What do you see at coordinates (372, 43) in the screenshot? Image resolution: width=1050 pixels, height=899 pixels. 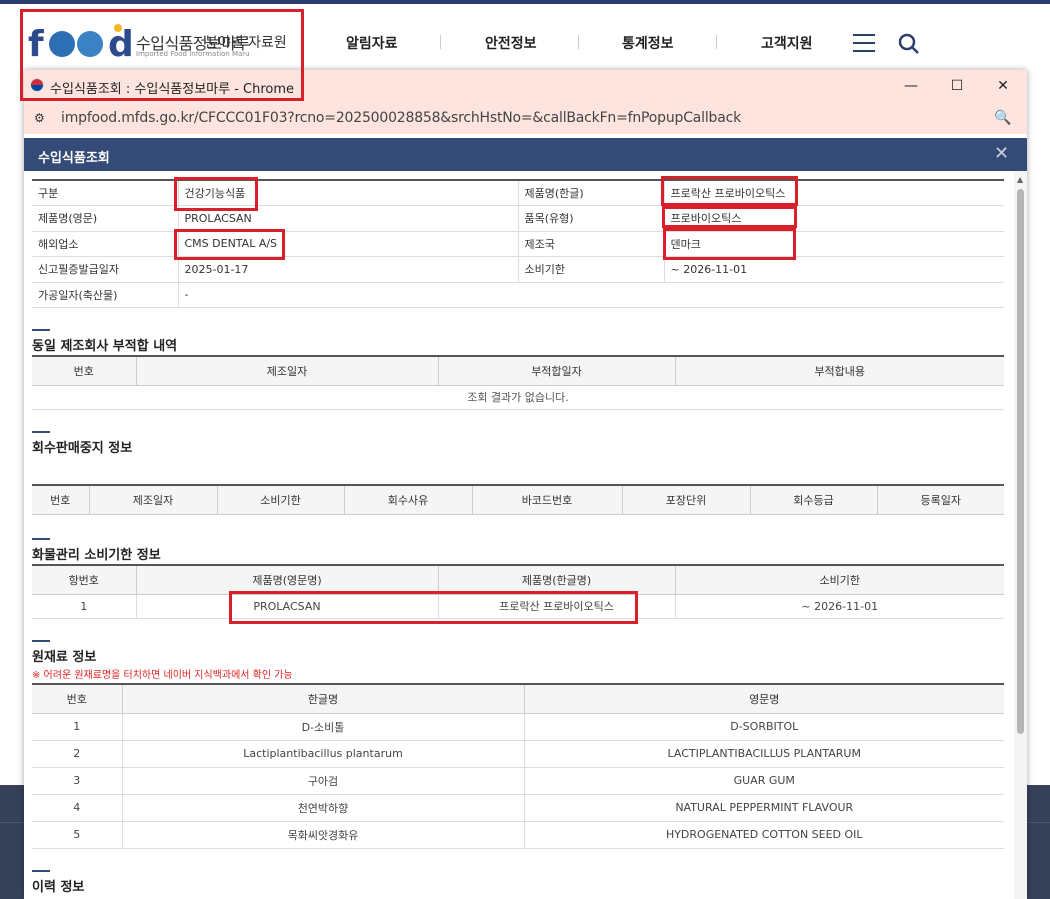 I see `nav-notice: 알림자료` at bounding box center [372, 43].